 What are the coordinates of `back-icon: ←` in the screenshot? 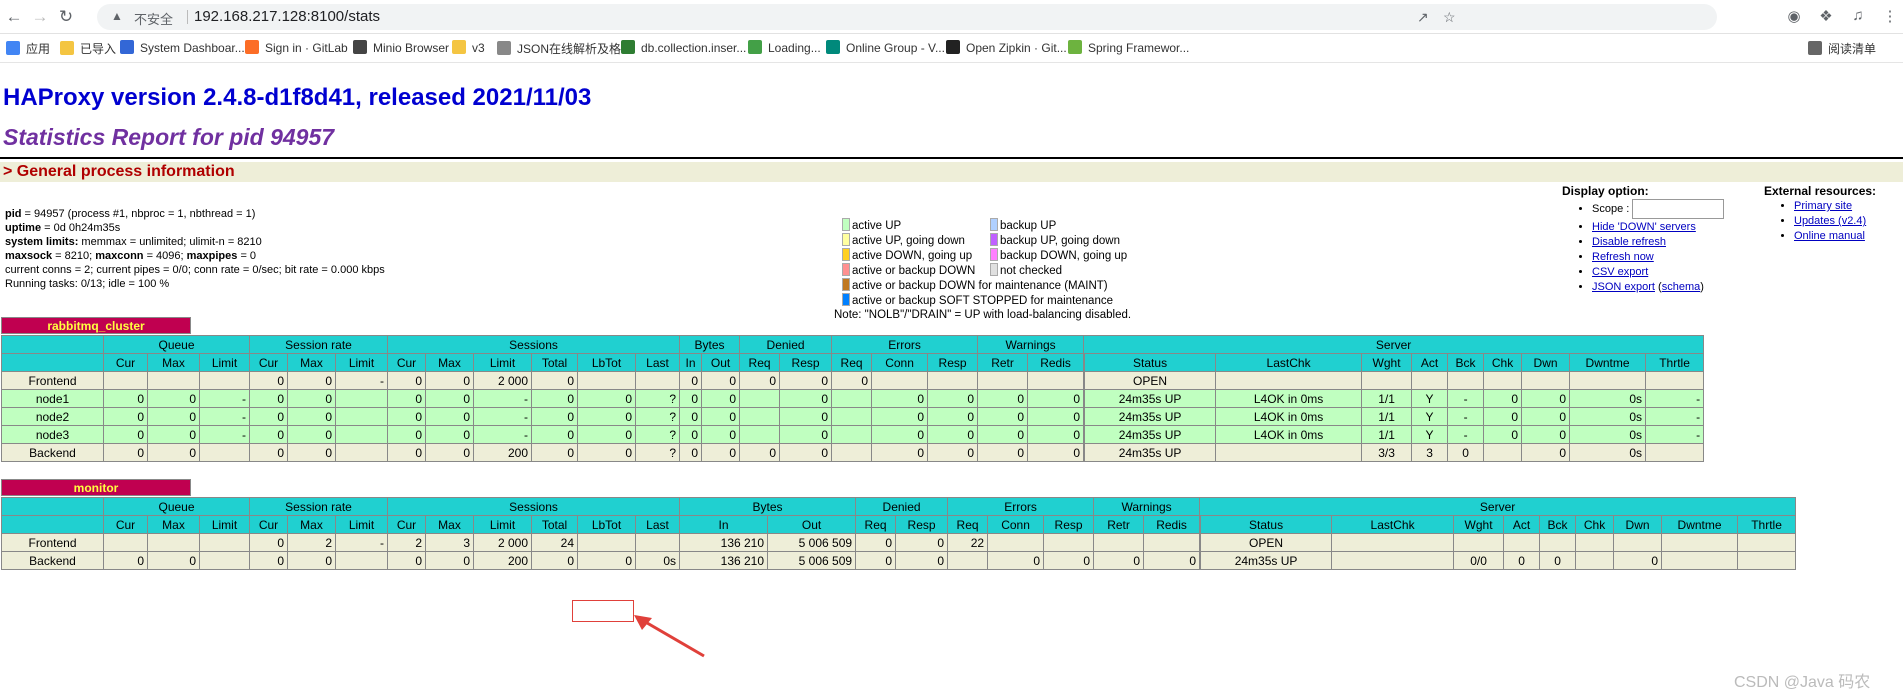 It's located at (14, 17).